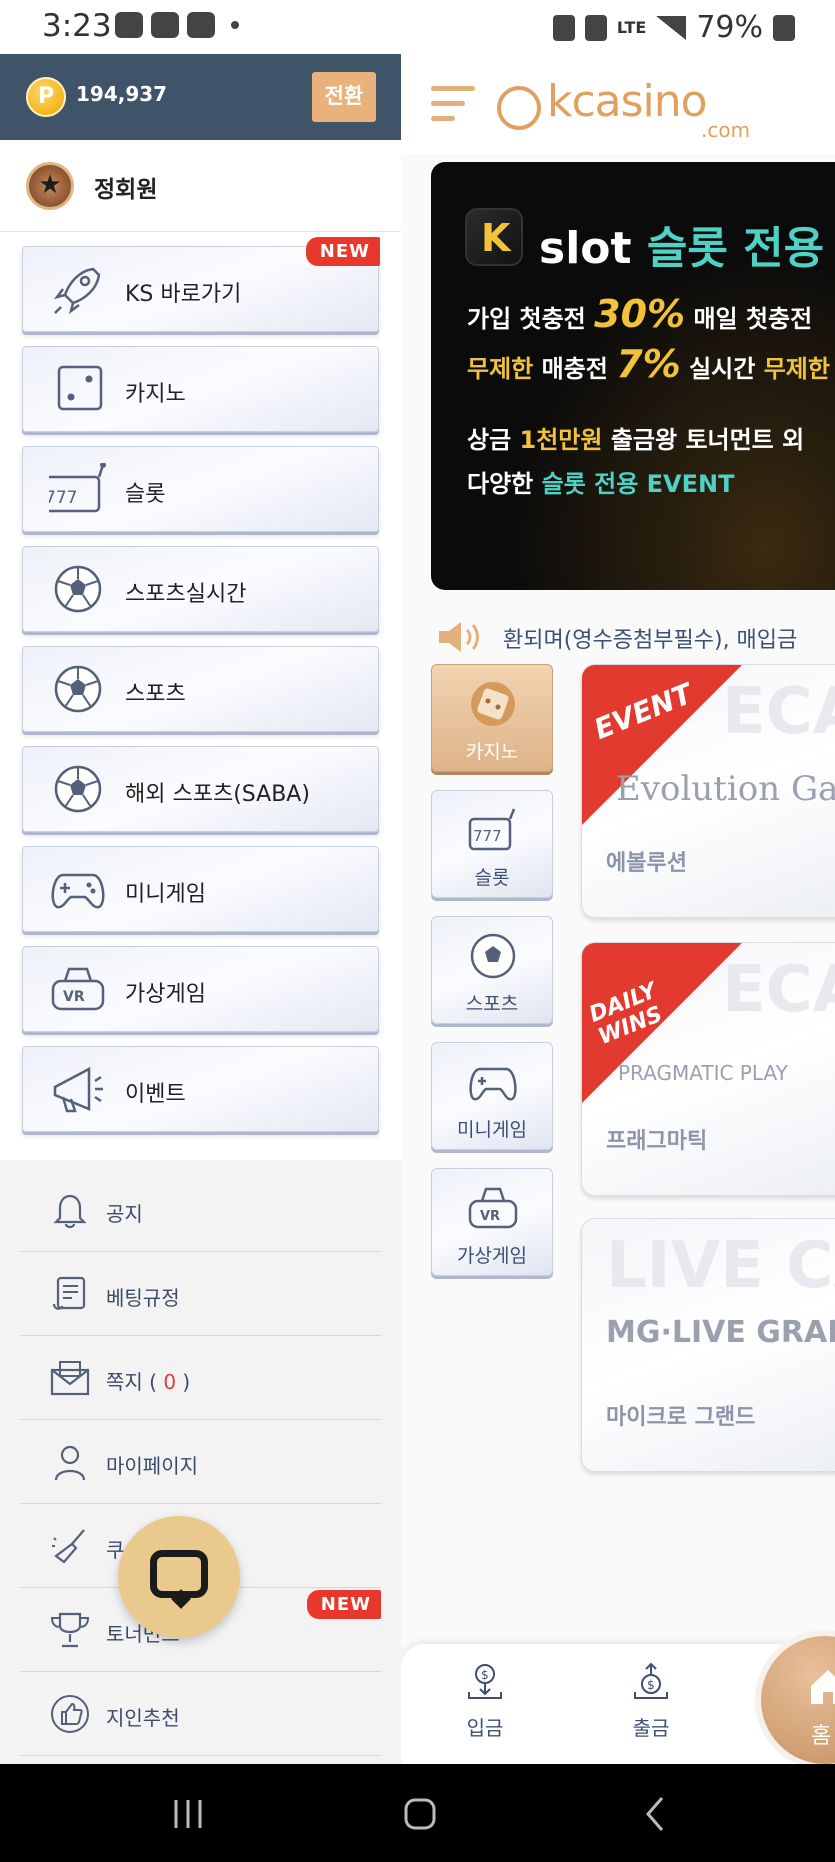 The width and height of the screenshot is (835, 1862). I want to click on provider-name: 마이크로 그랜드, so click(681, 1417).